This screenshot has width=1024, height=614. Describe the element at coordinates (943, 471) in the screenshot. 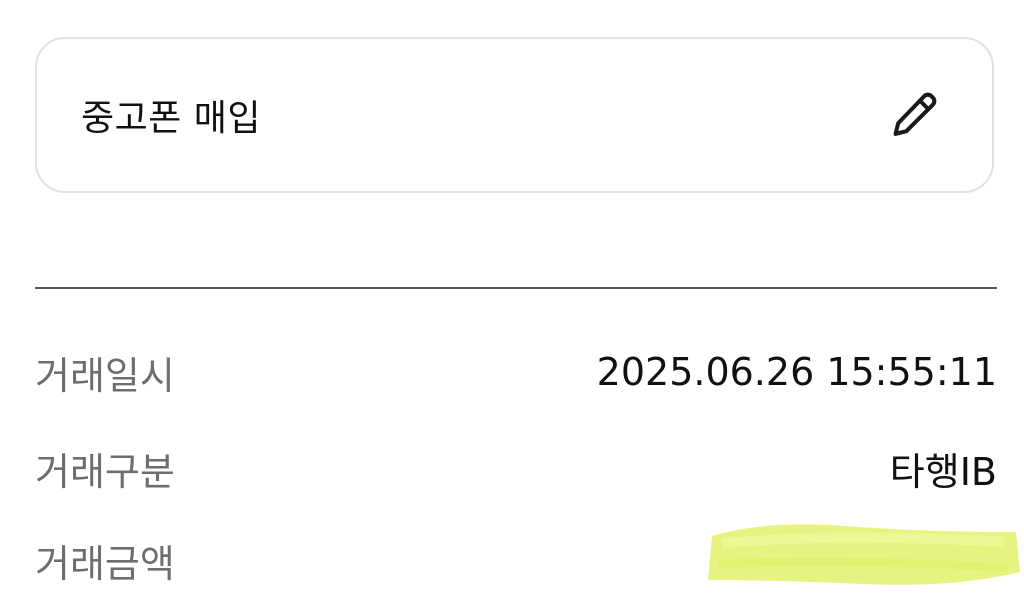

I see `type-value: 타행IB` at that location.